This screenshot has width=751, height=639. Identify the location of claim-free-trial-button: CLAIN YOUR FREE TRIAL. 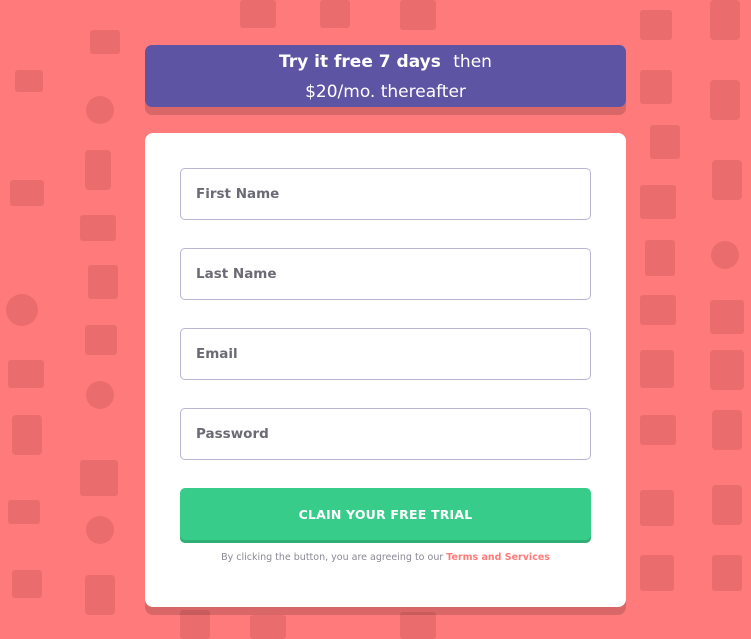
(385, 514).